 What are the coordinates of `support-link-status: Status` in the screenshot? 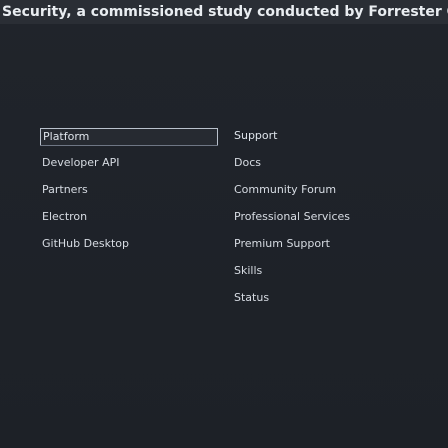 It's located at (337, 304).